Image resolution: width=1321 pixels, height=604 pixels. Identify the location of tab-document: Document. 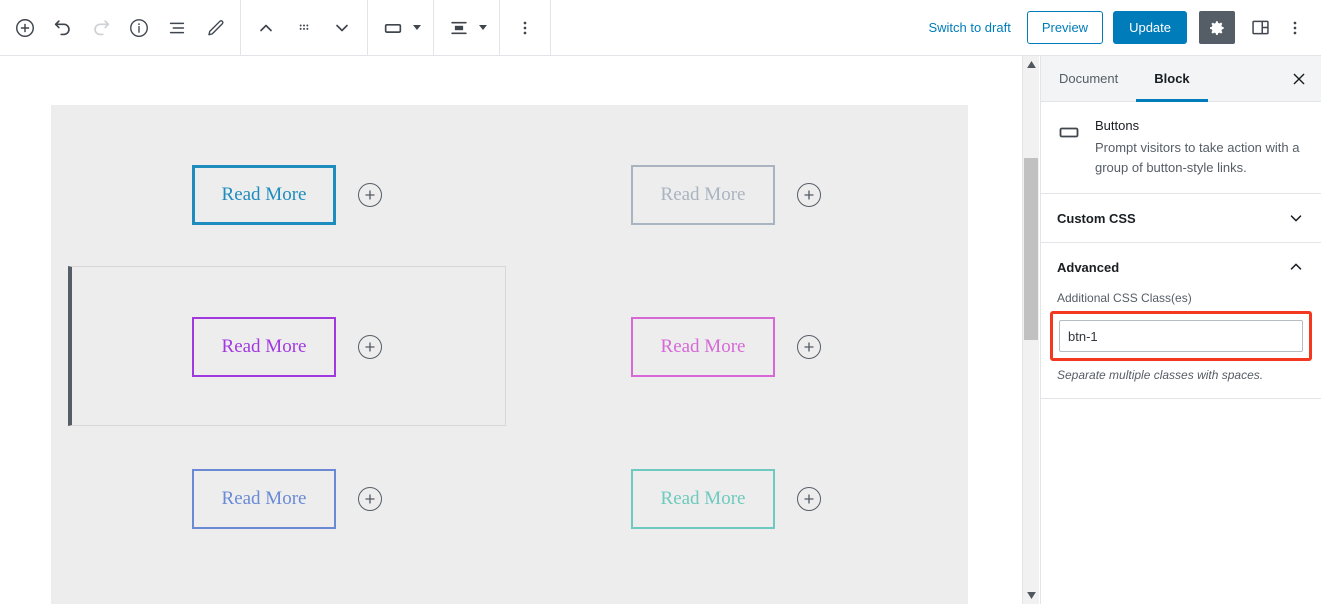
(1088, 79).